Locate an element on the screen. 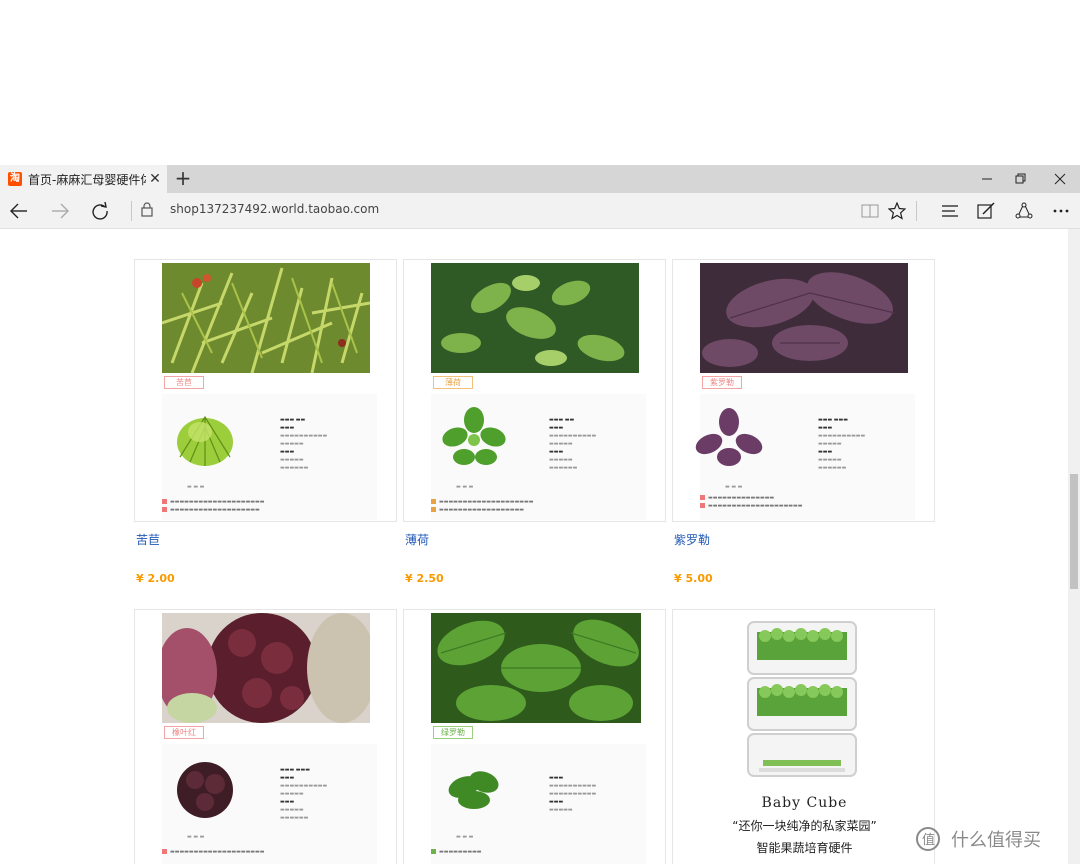  restore-icon is located at coordinates (1021, 179).